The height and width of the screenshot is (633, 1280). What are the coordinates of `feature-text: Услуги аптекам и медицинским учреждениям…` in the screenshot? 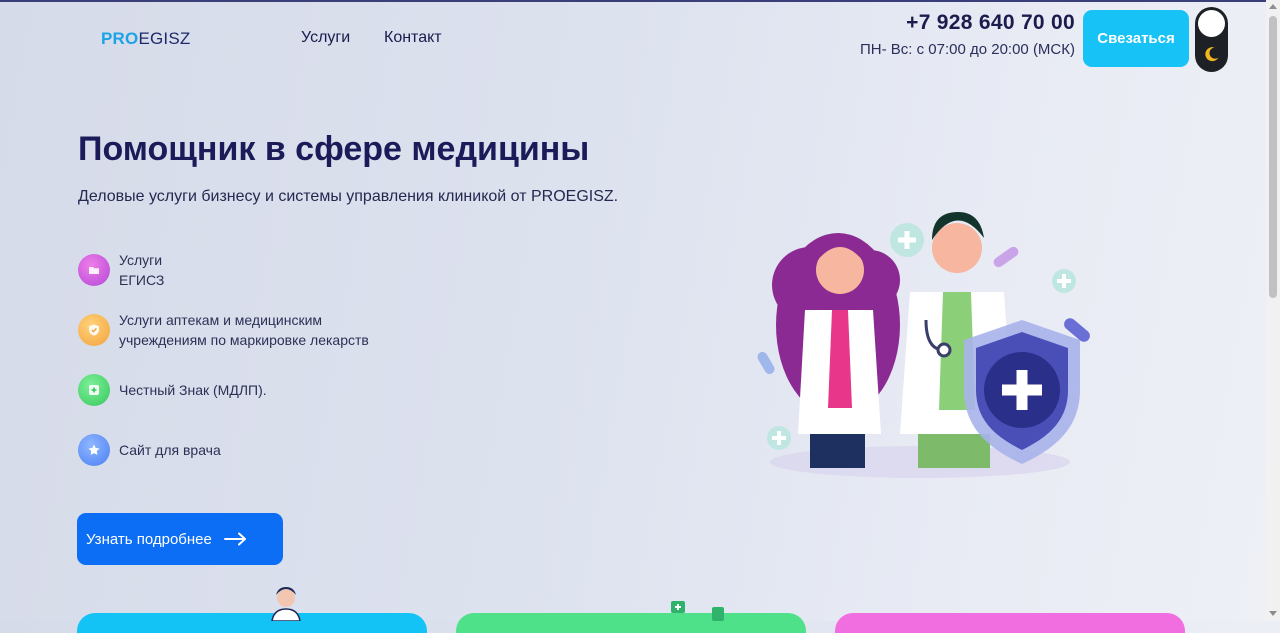 It's located at (244, 330).